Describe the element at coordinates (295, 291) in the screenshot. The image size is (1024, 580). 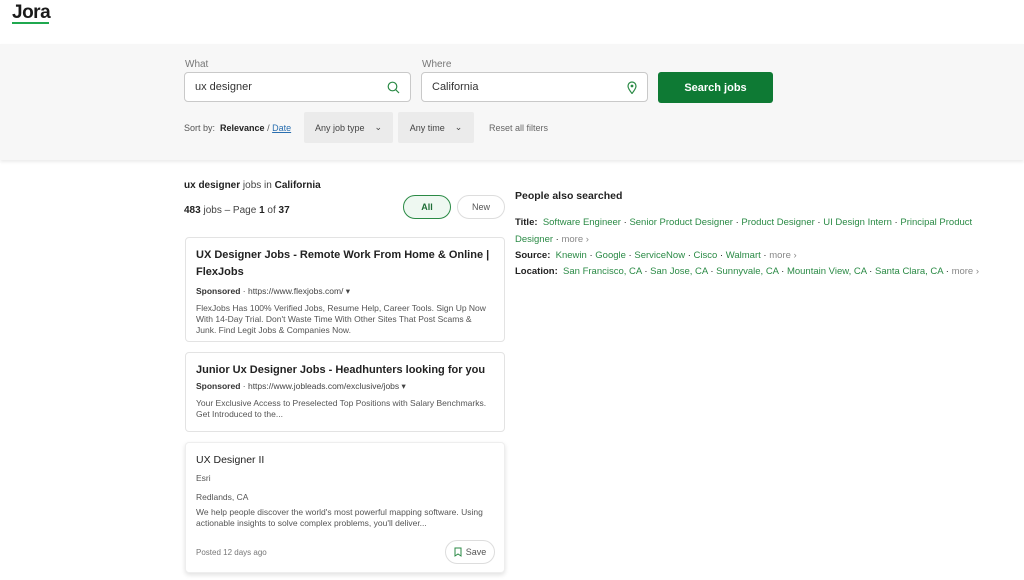
I see `ad-url: https://www.flexjobs.com/` at that location.